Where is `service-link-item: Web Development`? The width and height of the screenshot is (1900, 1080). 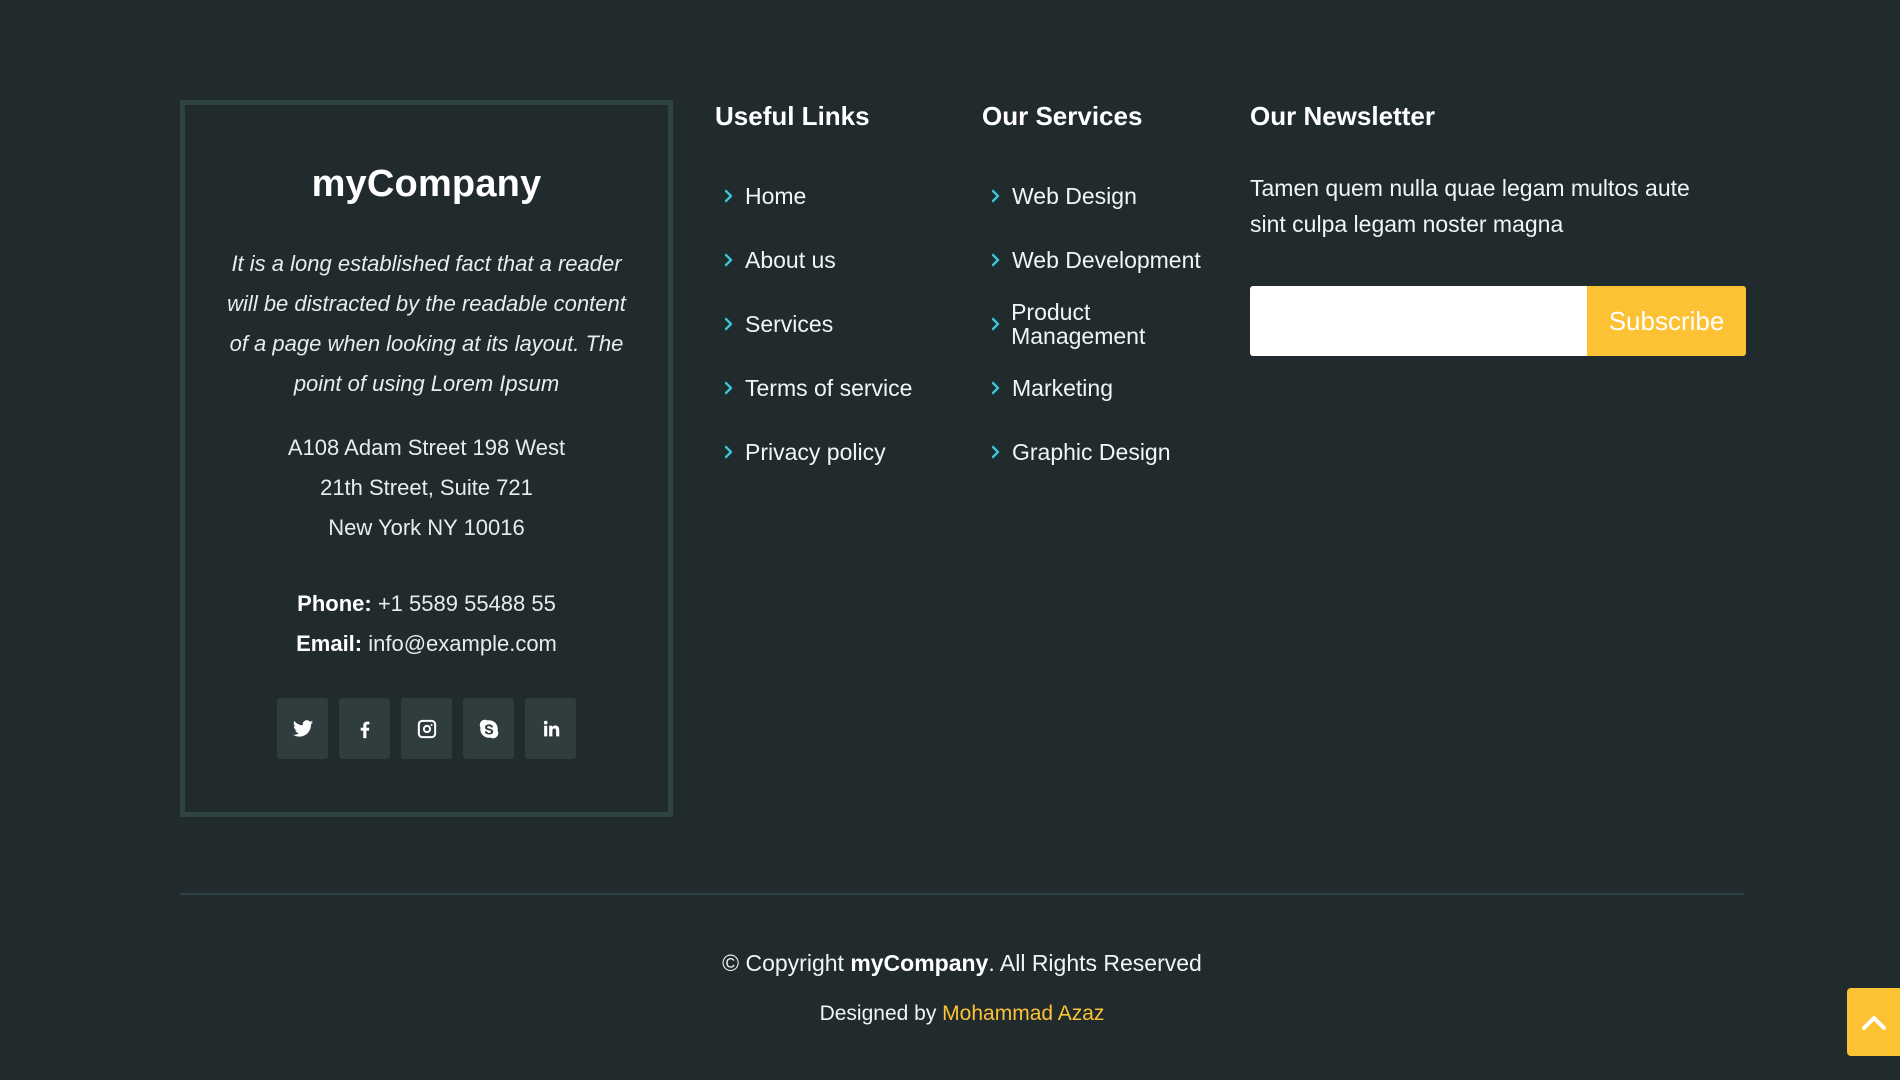
service-link-item: Web Development is located at coordinates (1102, 260).